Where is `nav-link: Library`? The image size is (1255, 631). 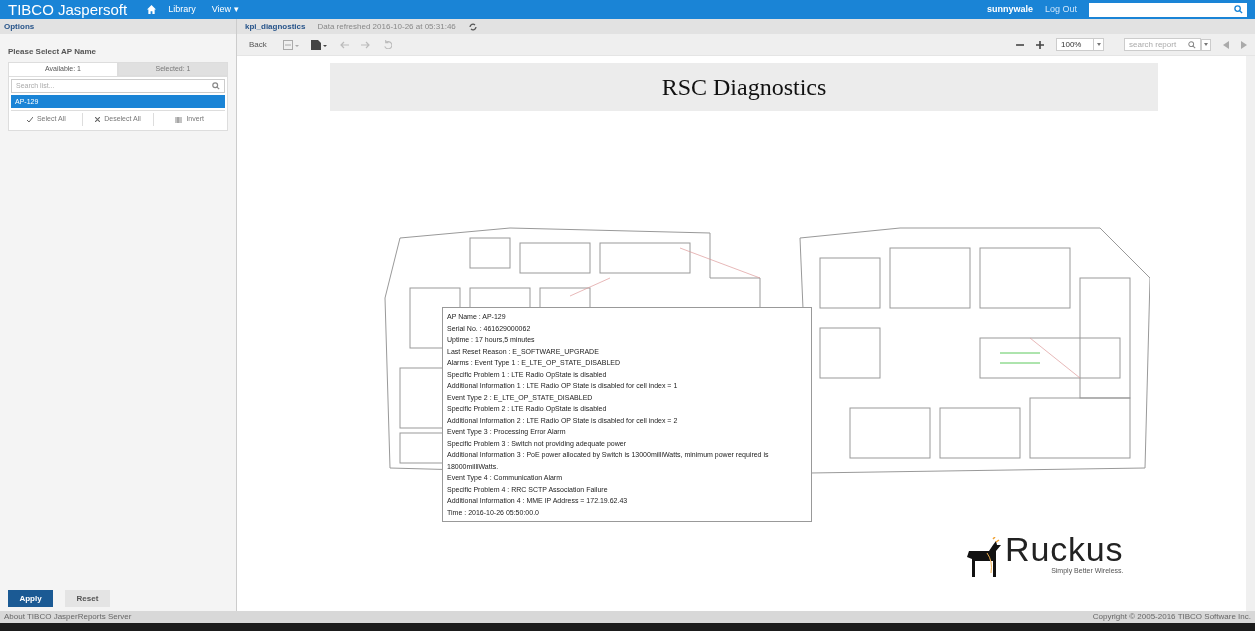 nav-link: Library is located at coordinates (182, 9).